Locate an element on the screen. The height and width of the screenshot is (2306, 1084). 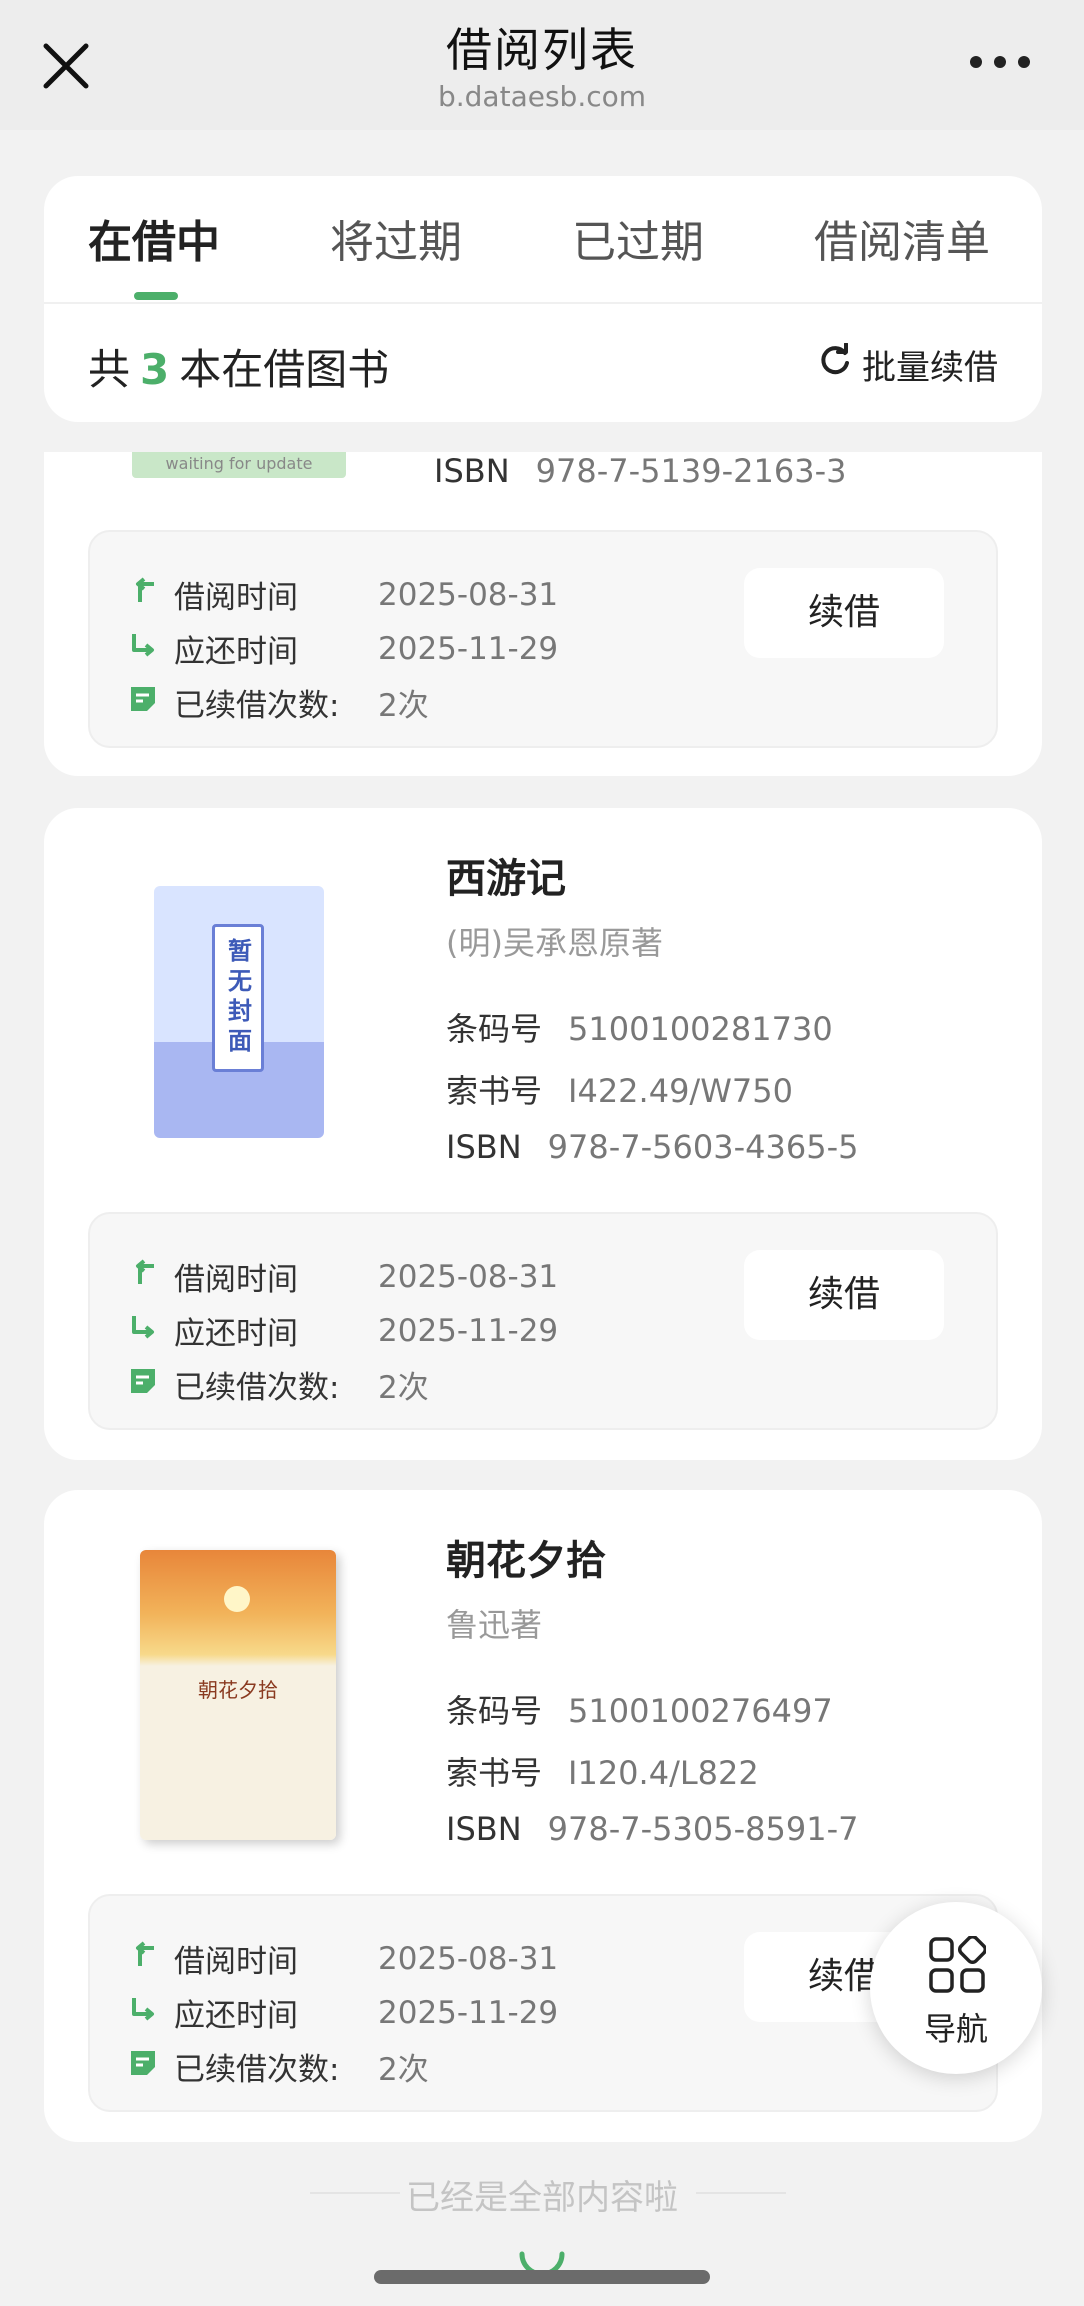
book-cover: 暂无封面 is located at coordinates (239, 1012).